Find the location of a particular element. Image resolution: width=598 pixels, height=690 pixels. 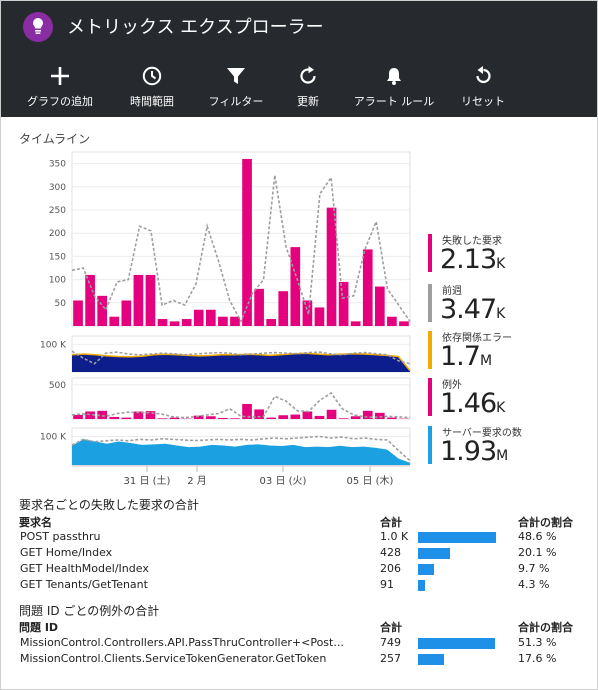

legend-dependency-errors: 依存関係エラー 1.7M is located at coordinates (508, 352).